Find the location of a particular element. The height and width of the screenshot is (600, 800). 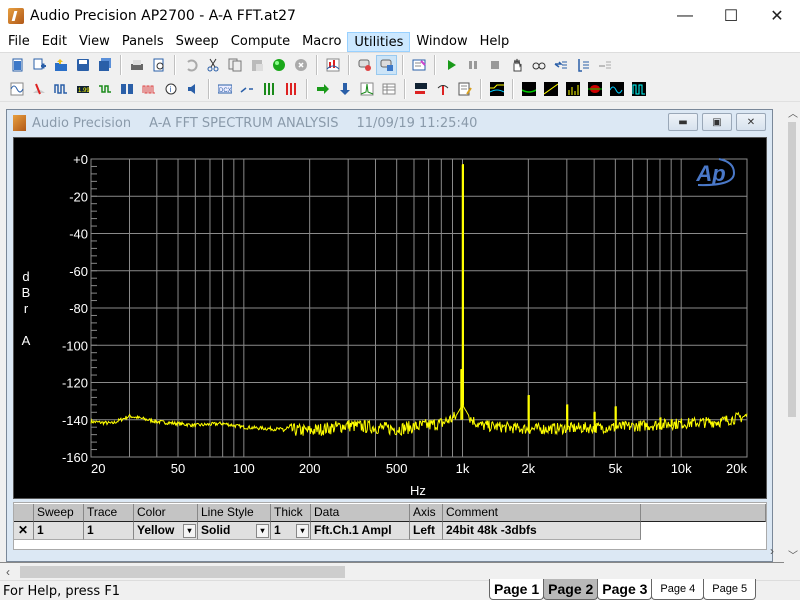

close-button: ✕ is located at coordinates (777, 15).